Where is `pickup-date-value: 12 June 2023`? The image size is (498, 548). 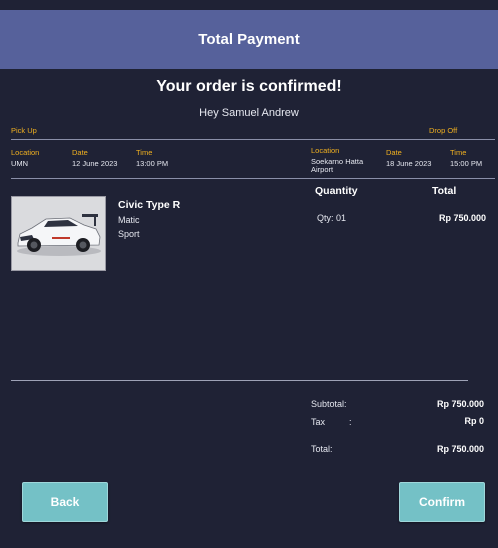 pickup-date-value: 12 June 2023 is located at coordinates (95, 163).